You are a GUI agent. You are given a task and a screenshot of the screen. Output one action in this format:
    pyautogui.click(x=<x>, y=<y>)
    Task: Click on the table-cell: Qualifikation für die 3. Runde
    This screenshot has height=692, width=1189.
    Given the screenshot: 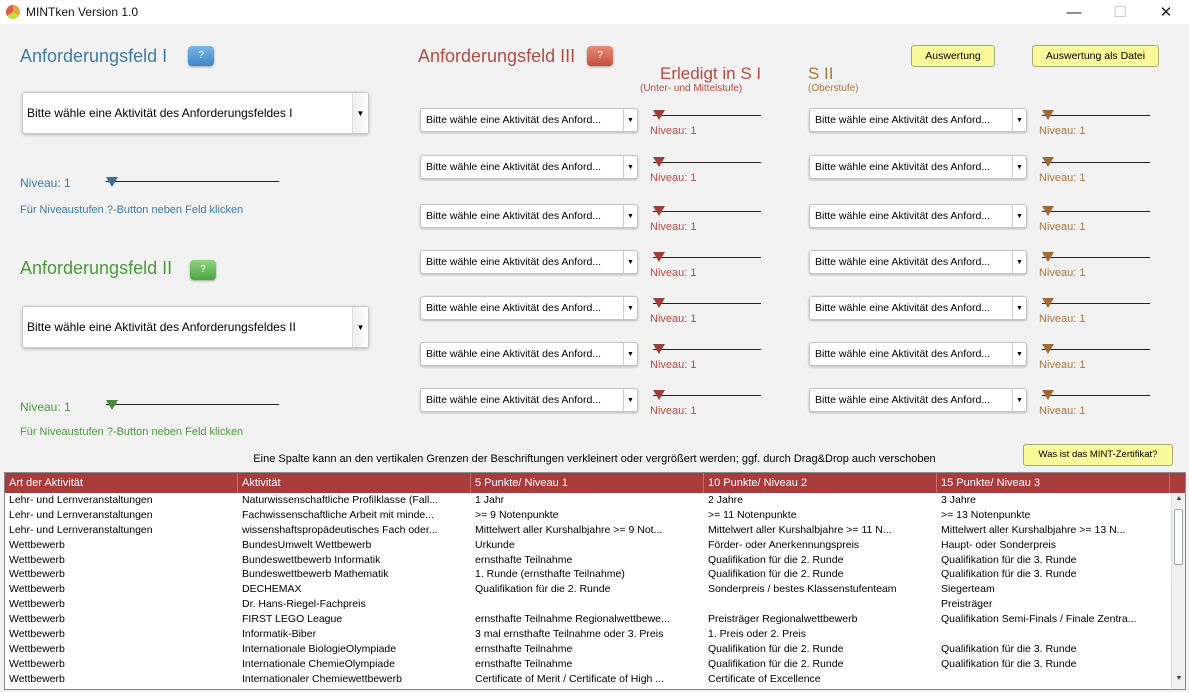 What is the action you would take?
    pyautogui.click(x=1009, y=663)
    